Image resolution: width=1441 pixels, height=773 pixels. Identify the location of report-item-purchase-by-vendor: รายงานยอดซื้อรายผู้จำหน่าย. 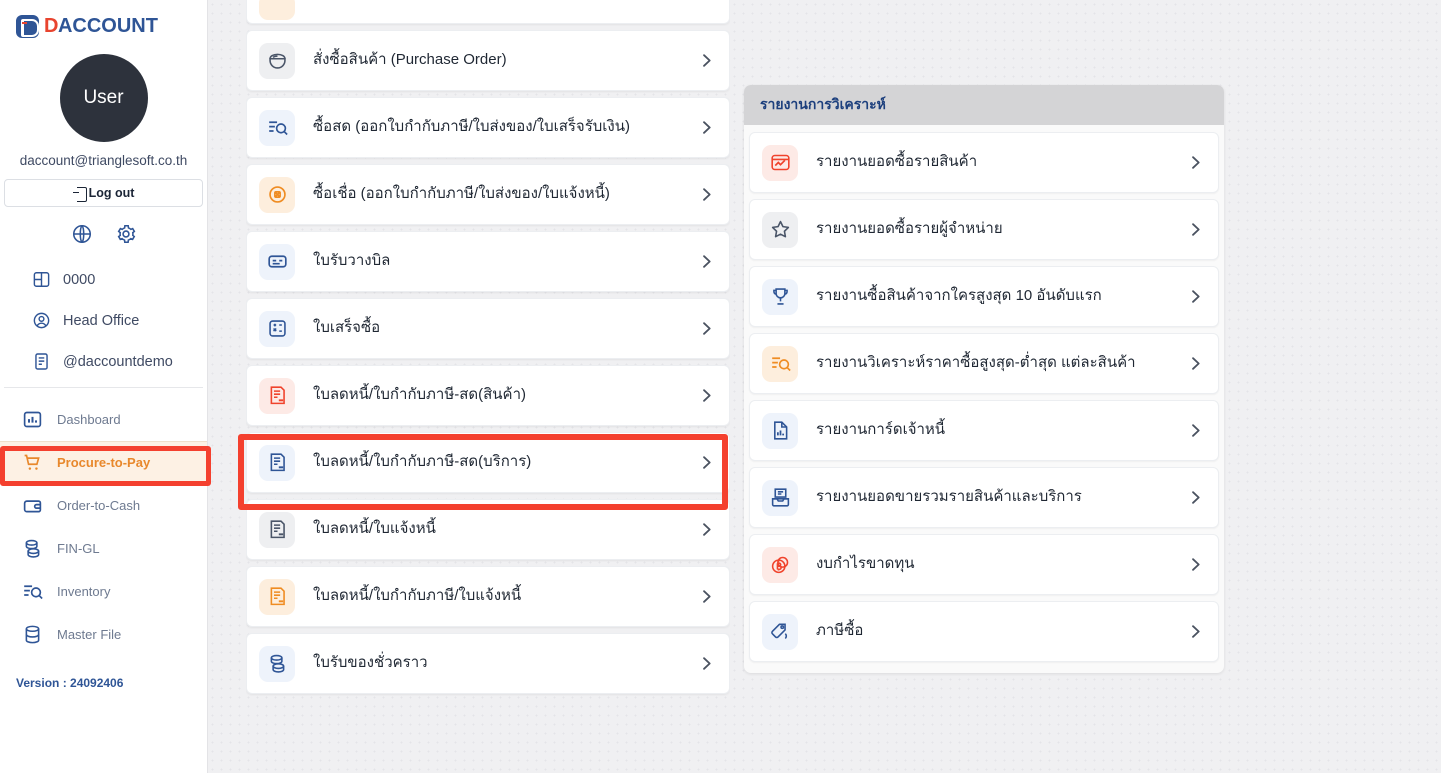
(984, 229).